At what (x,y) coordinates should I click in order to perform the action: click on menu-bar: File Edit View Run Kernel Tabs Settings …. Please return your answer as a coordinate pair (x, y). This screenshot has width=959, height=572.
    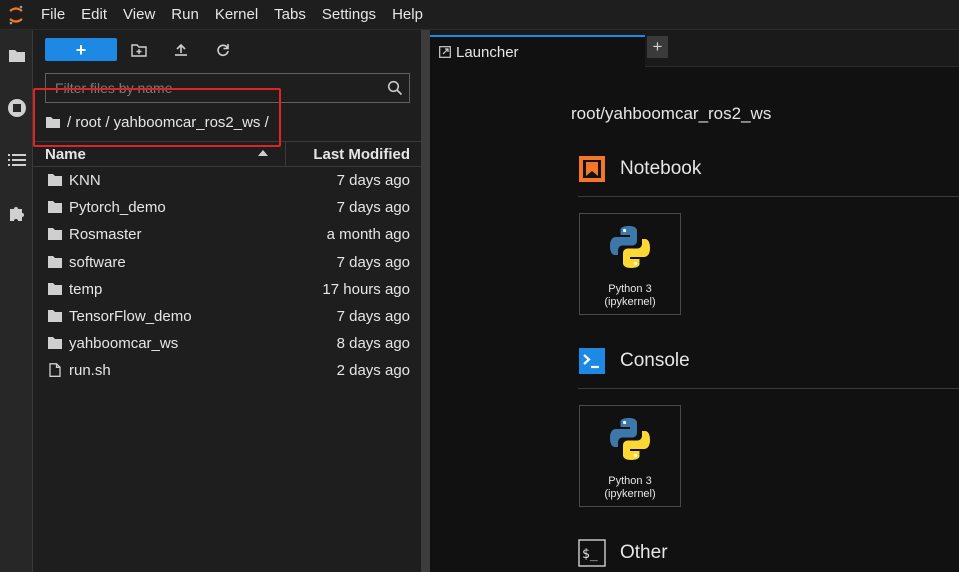
    Looking at the image, I should click on (479, 15).